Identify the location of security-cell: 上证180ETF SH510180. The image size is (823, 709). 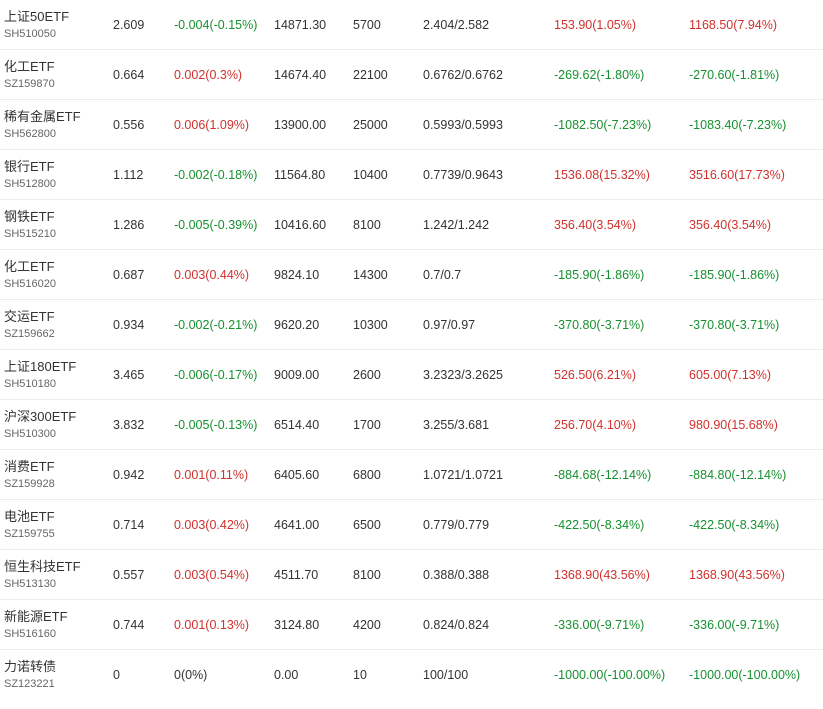
(55, 374).